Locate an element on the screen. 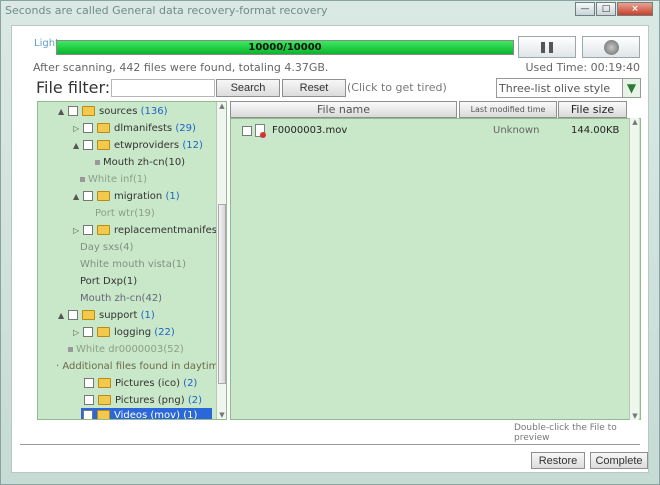  file-size: 144.00KB is located at coordinates (595, 130).